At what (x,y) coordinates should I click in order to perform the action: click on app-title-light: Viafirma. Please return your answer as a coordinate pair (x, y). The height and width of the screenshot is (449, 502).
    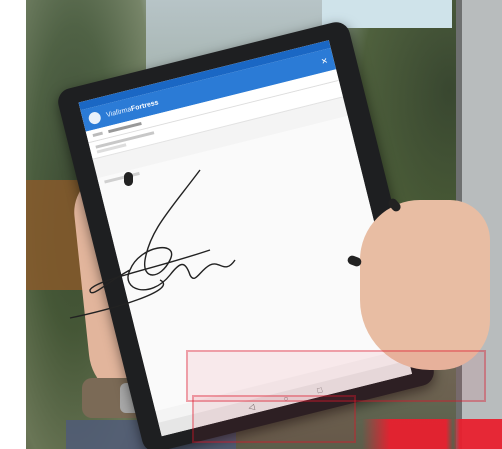
    Looking at the image, I should click on (119, 112).